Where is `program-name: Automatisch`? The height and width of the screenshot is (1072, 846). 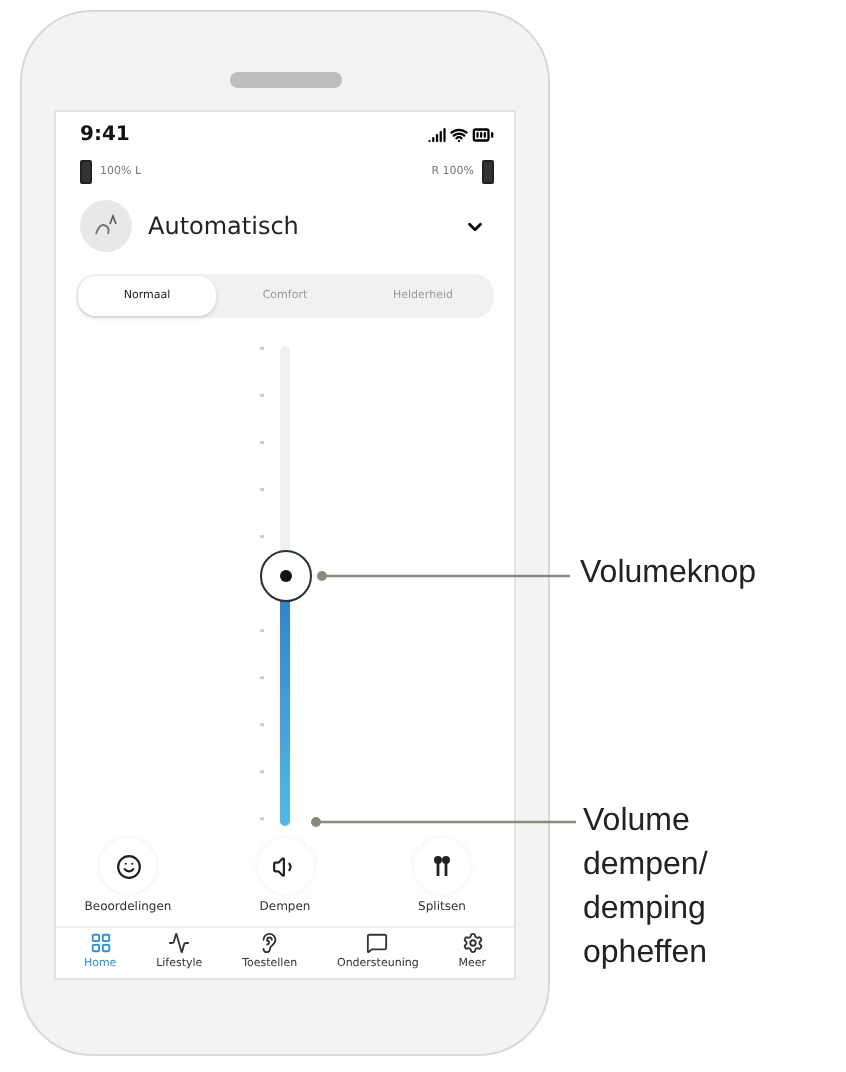 program-name: Automatisch is located at coordinates (298, 226).